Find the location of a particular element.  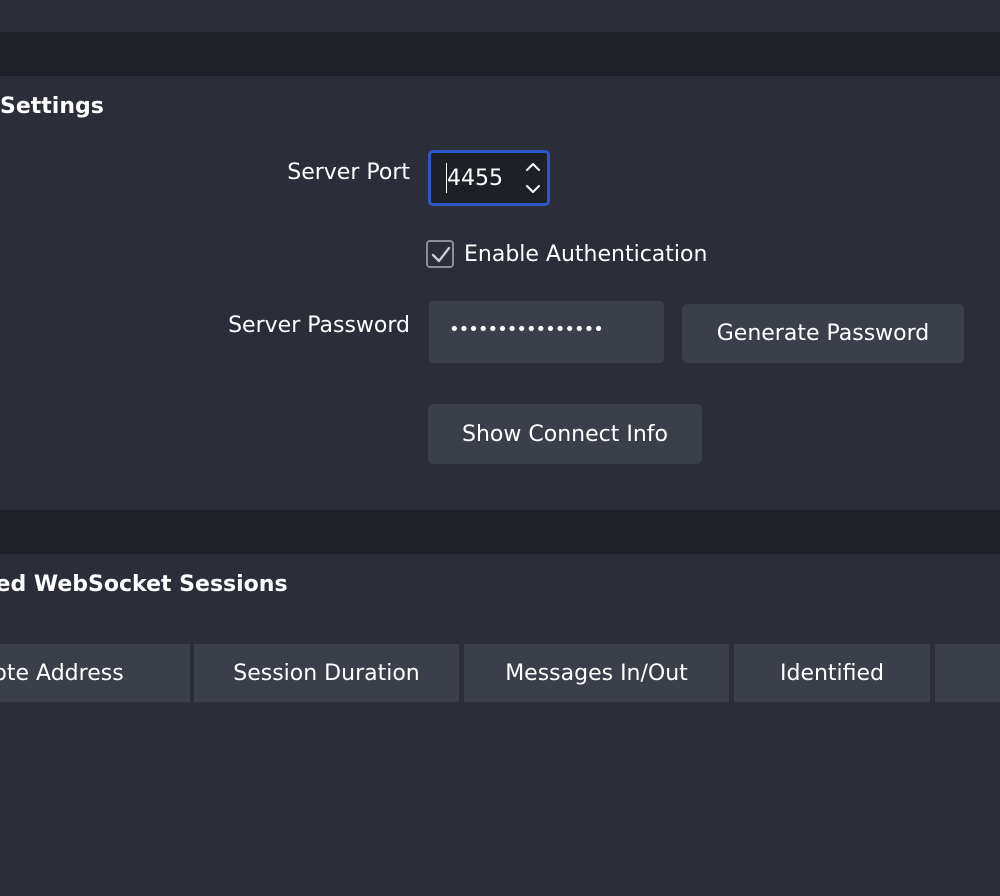

checkmark-icon is located at coordinates (441, 254).